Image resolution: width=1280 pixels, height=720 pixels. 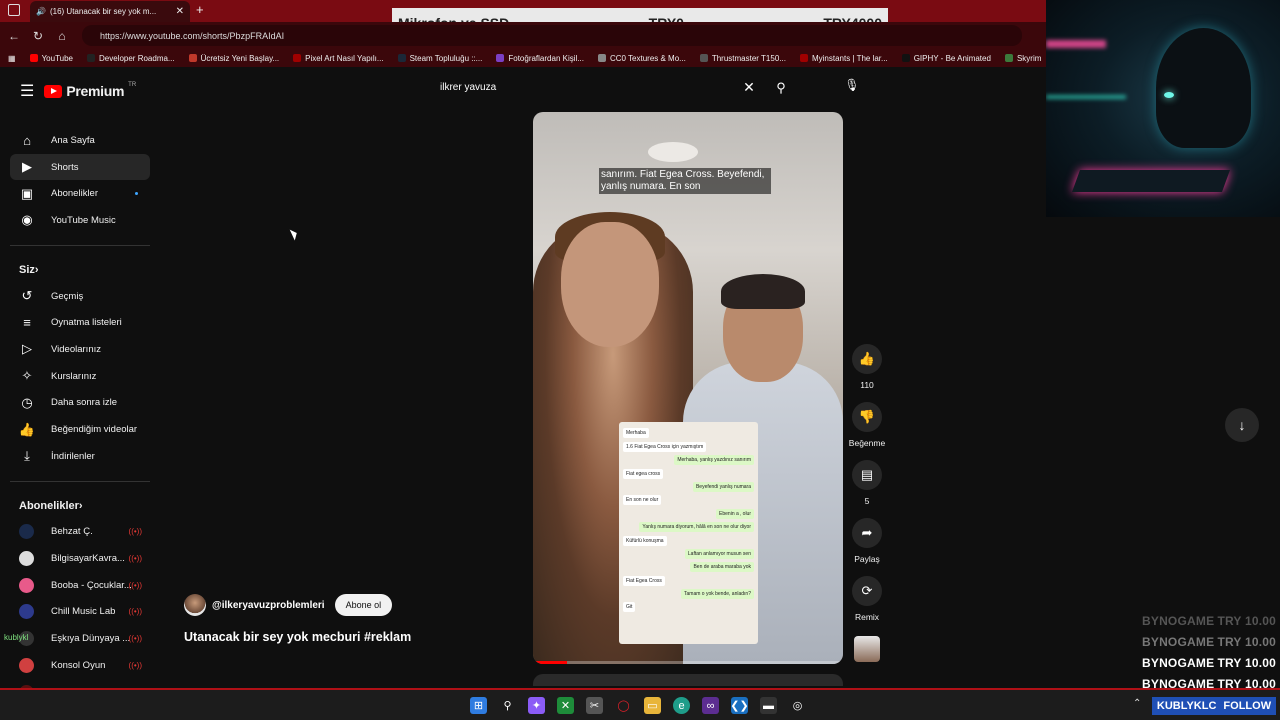 I want to click on new-tab-icon: +, so click(x=200, y=9).